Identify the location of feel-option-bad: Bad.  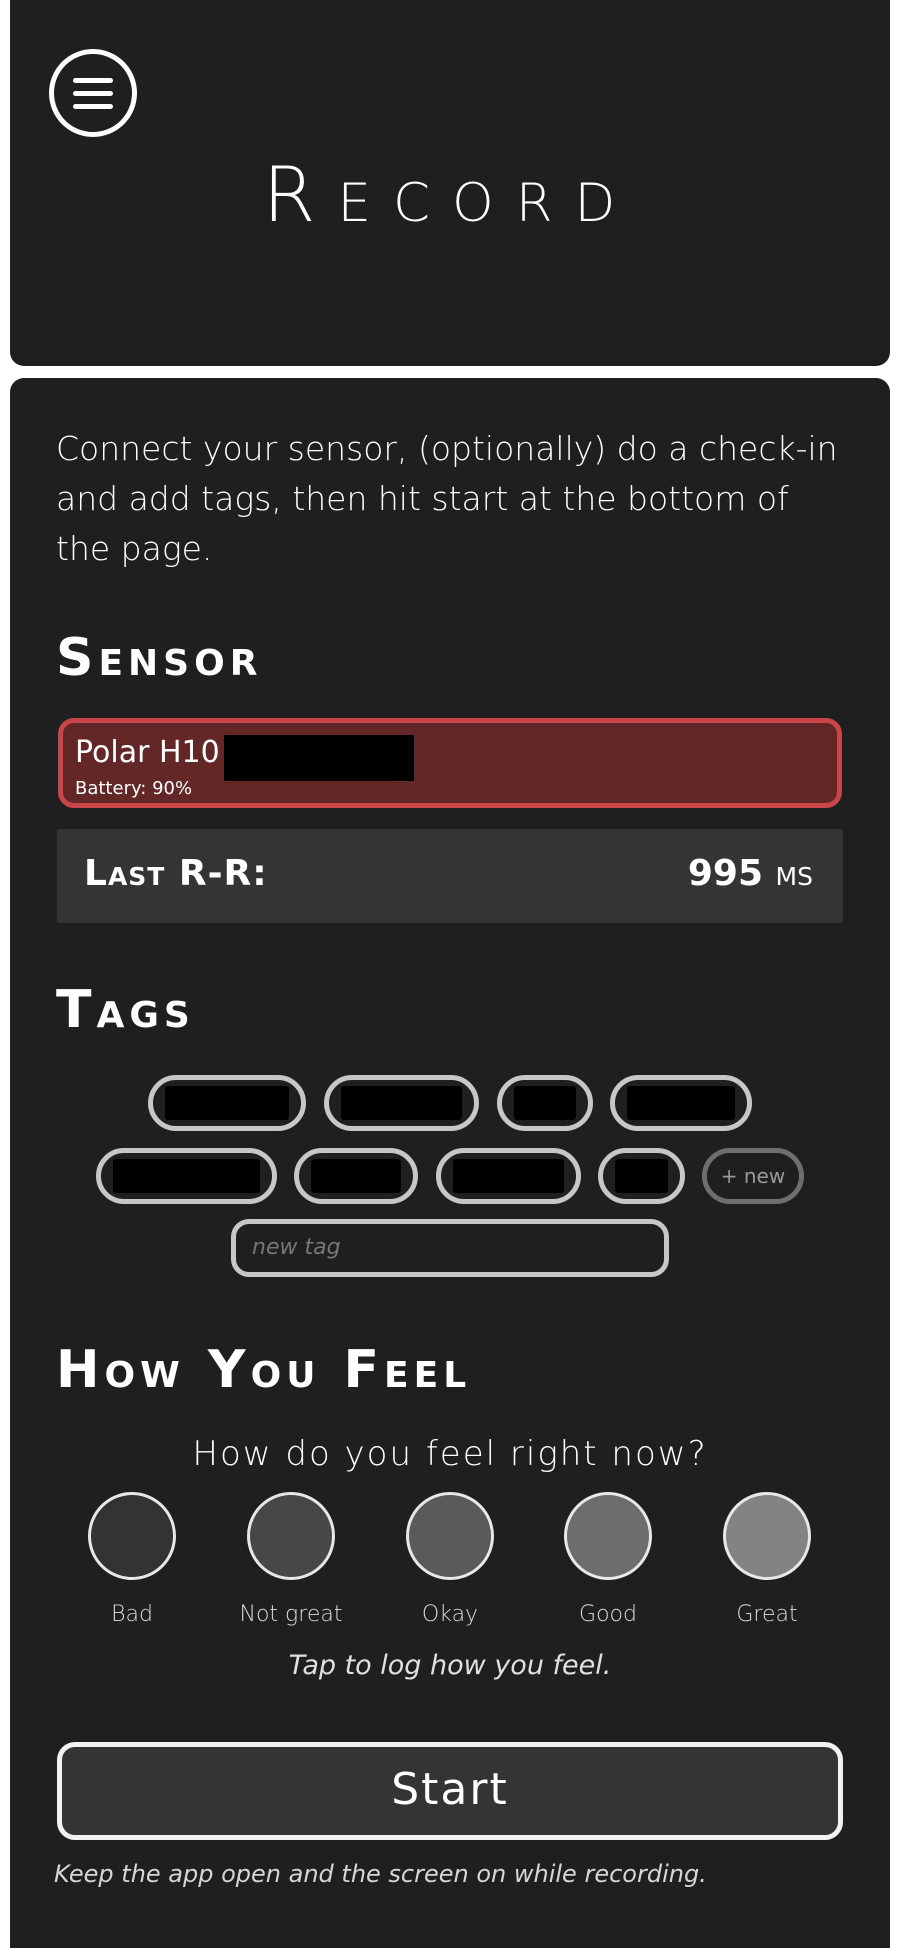
(132, 1559).